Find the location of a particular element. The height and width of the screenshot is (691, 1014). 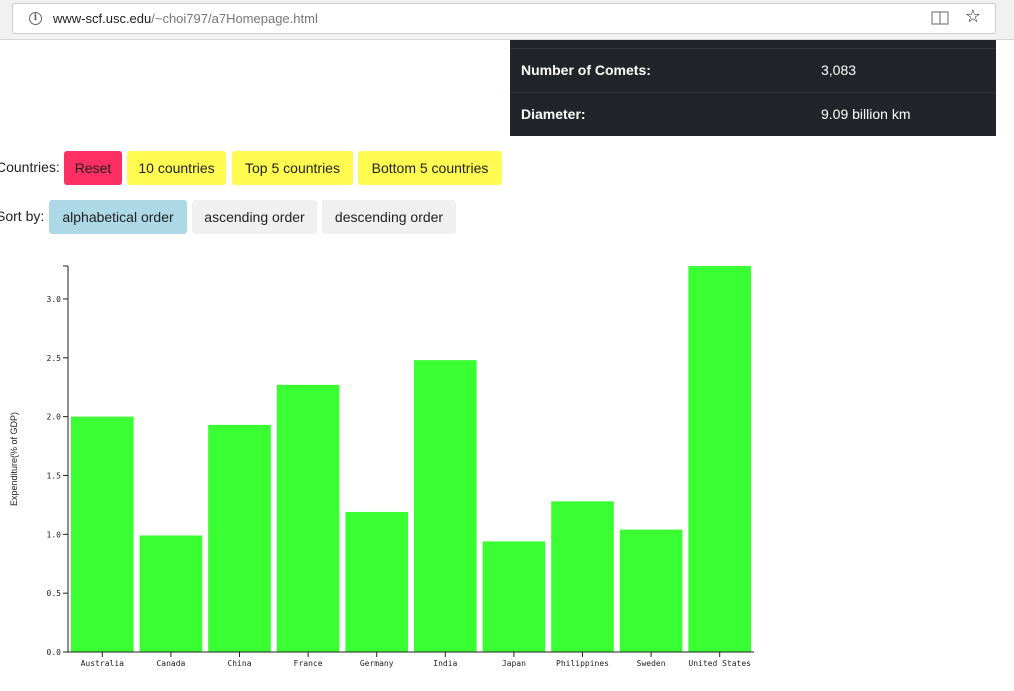

bar-japan is located at coordinates (514, 596).